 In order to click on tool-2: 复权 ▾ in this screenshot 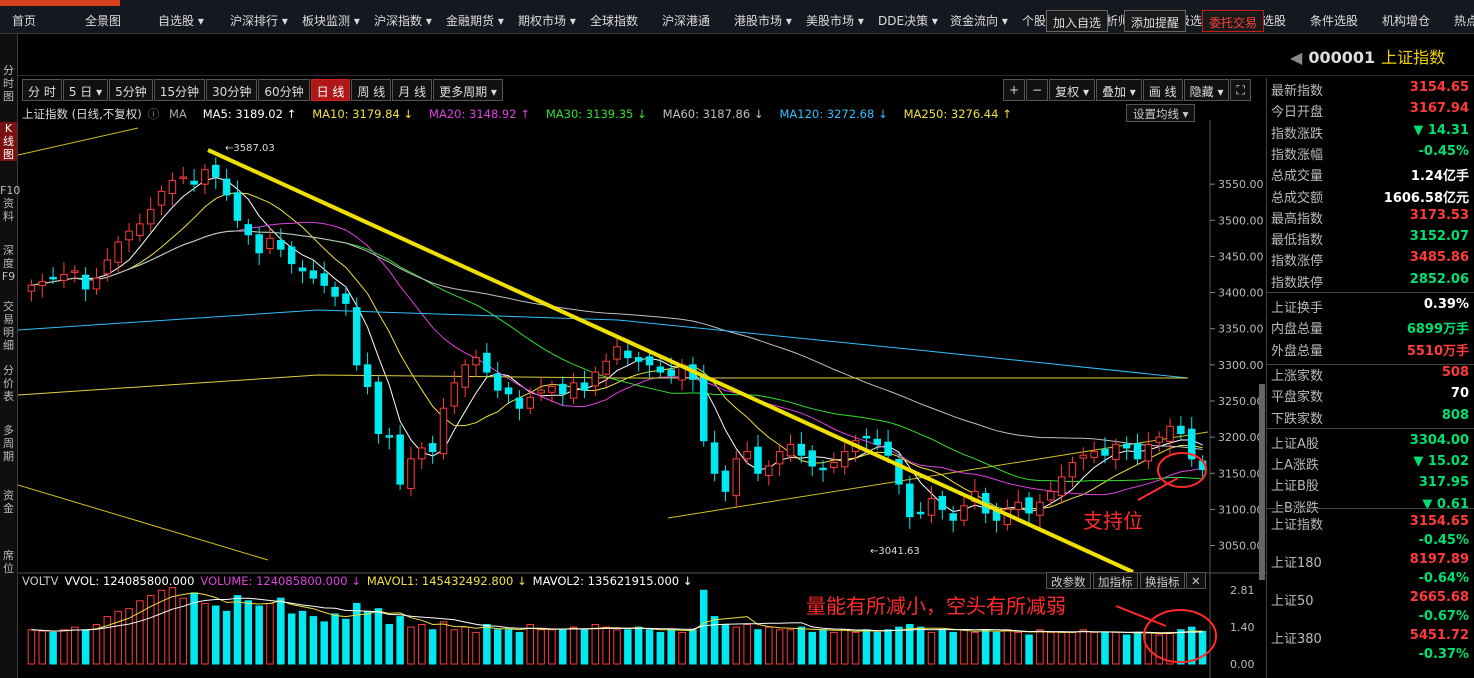, I will do `click(1072, 90)`.